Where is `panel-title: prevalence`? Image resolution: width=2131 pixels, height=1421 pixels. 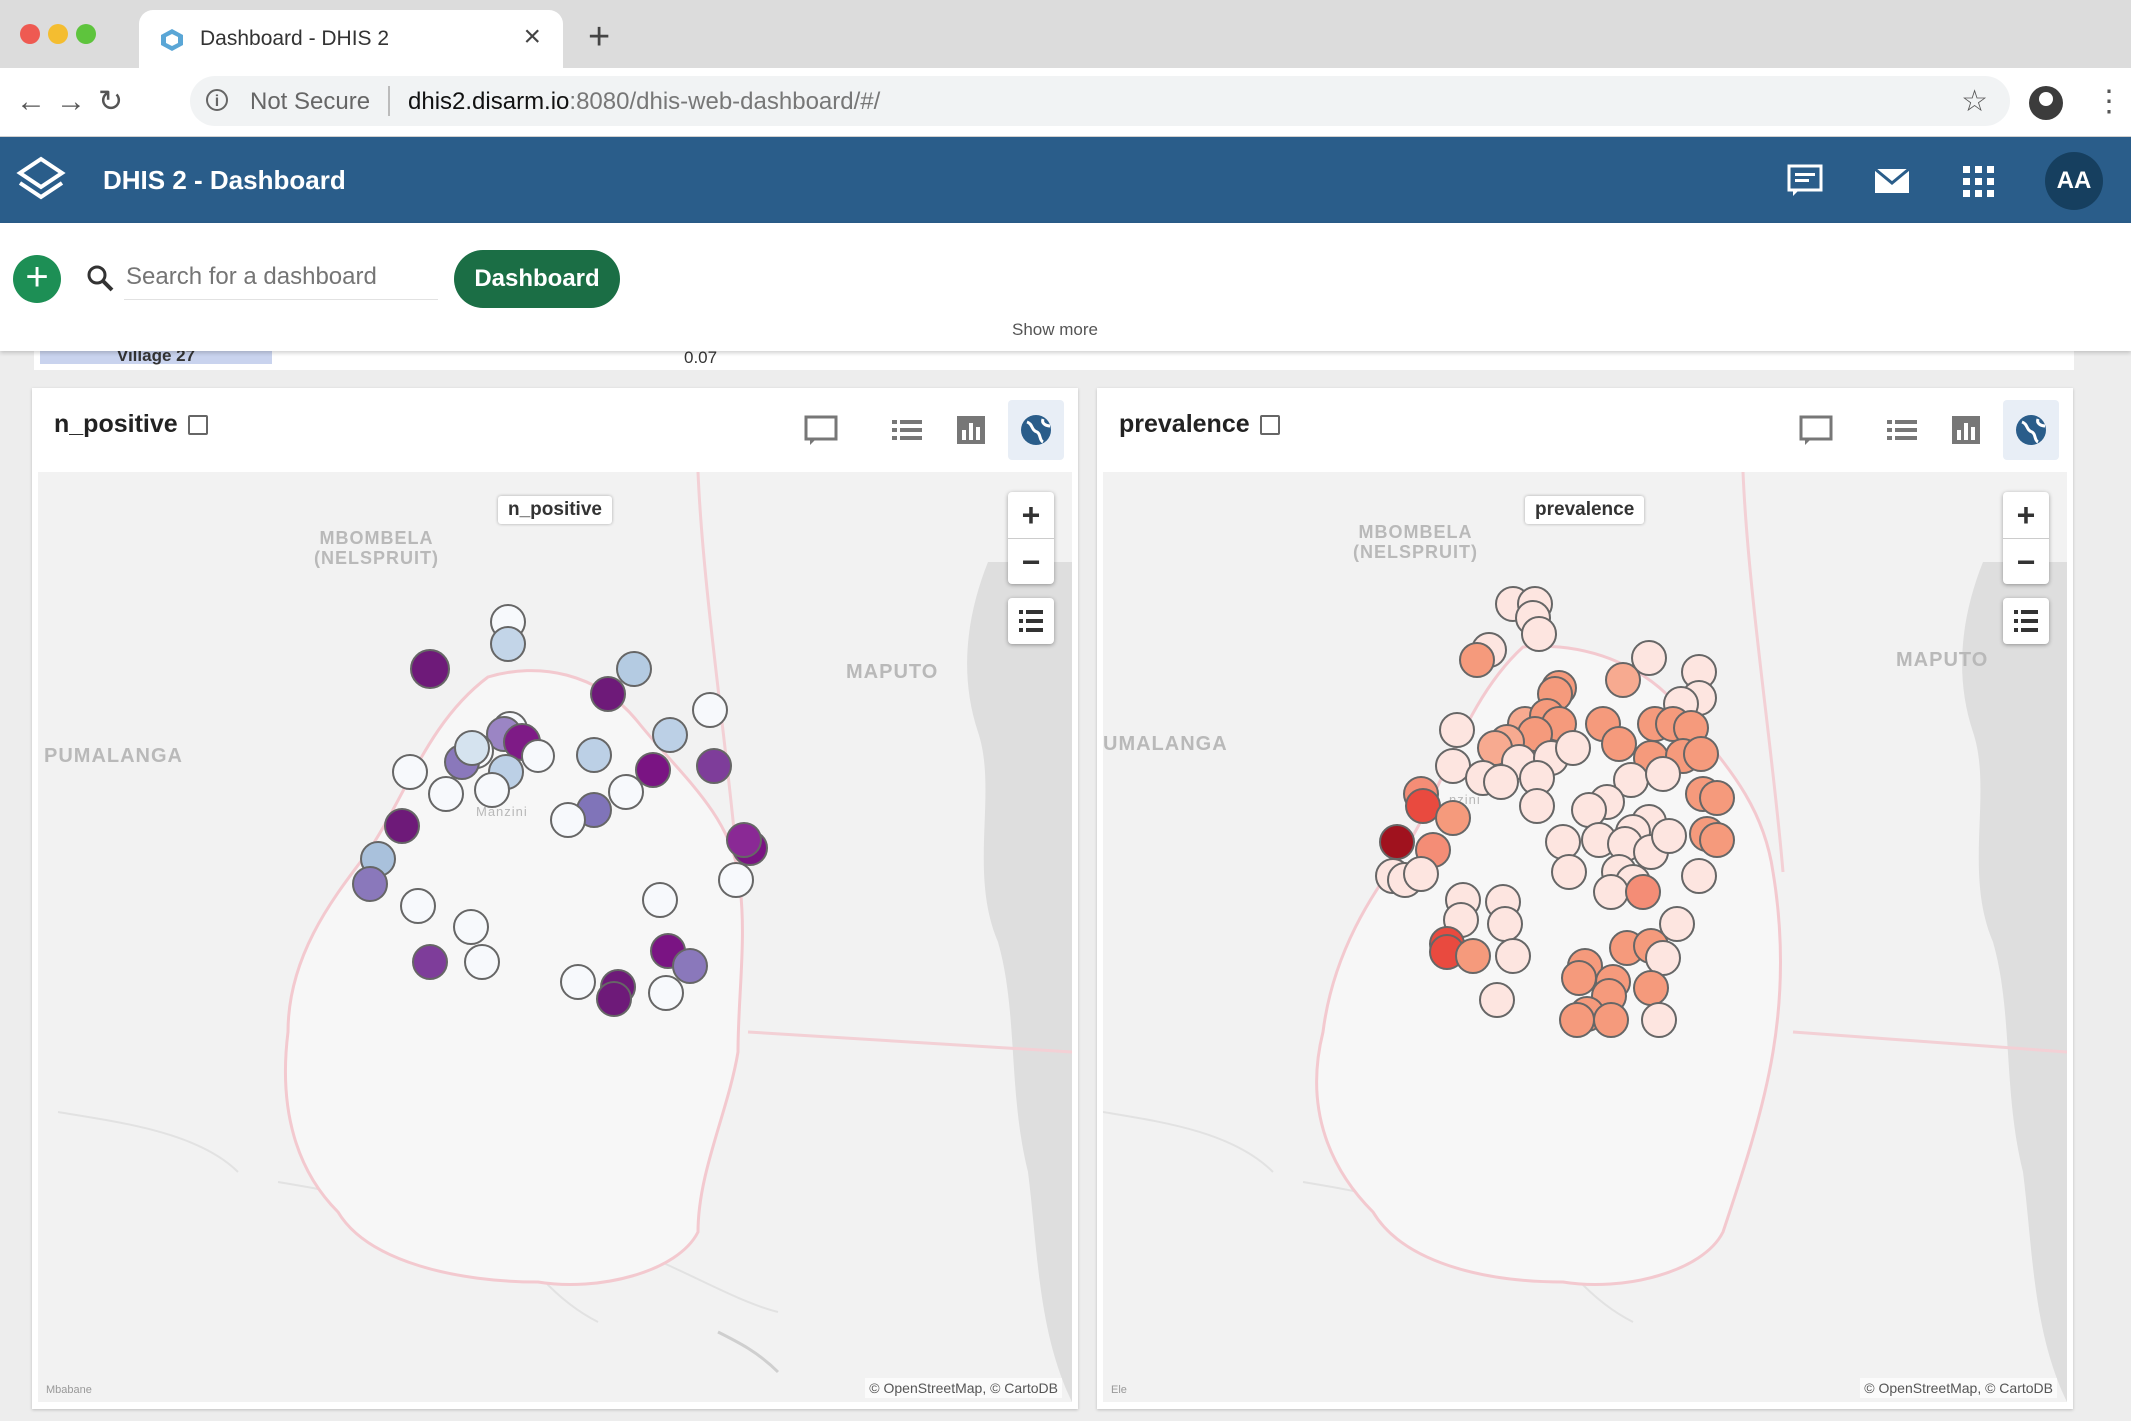
panel-title: prevalence is located at coordinates (1199, 424).